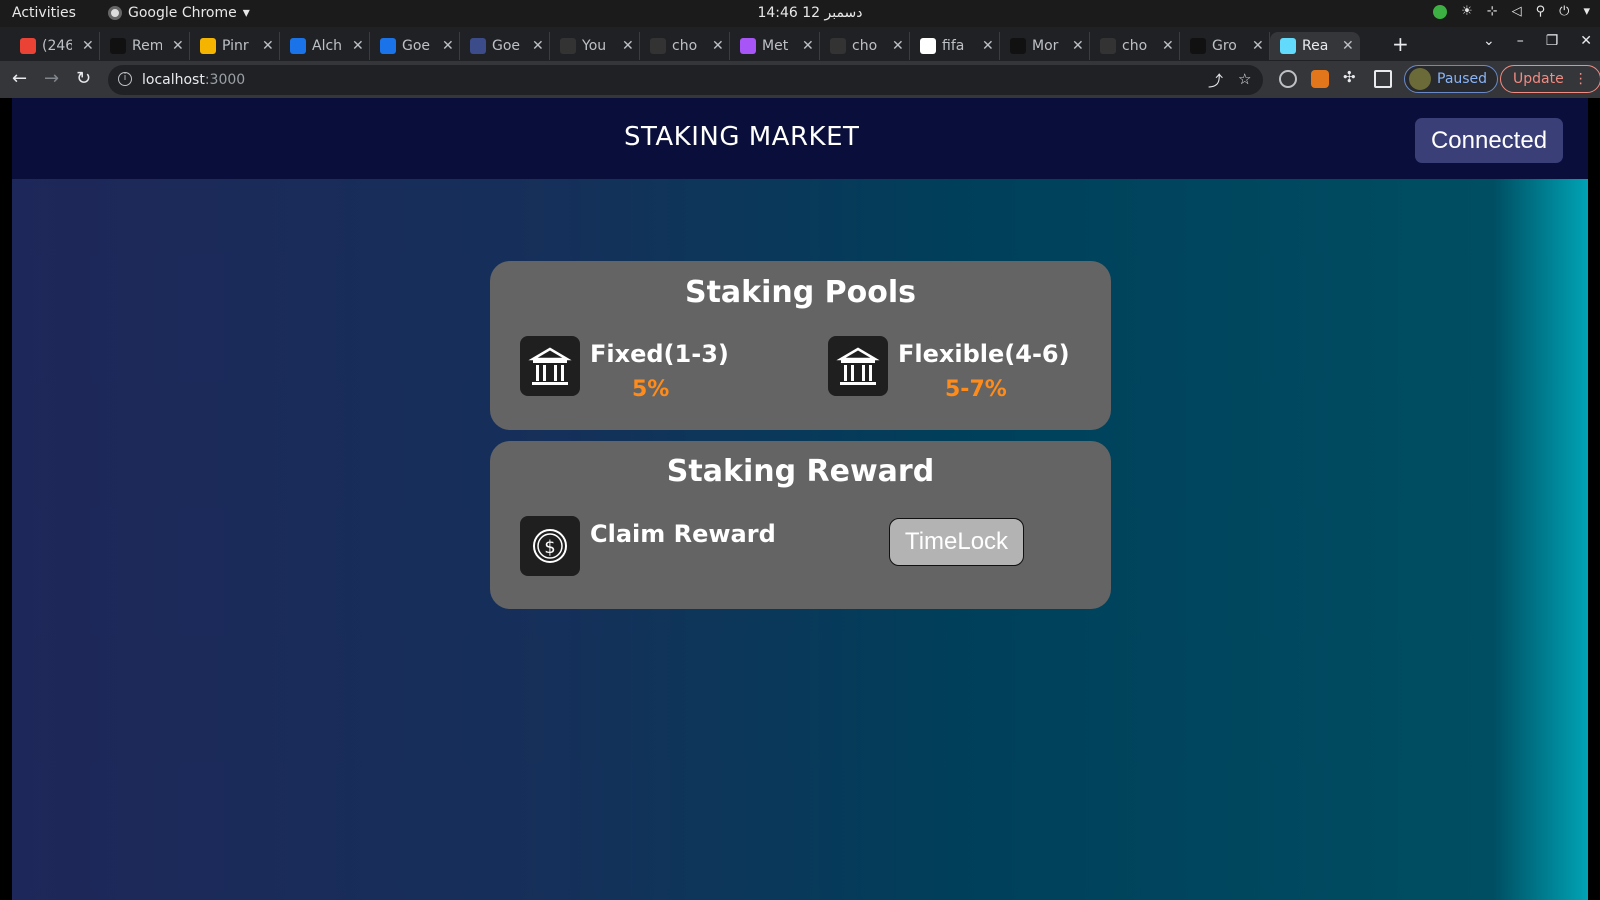  I want to click on tab-title: Alch, so click(327, 46).